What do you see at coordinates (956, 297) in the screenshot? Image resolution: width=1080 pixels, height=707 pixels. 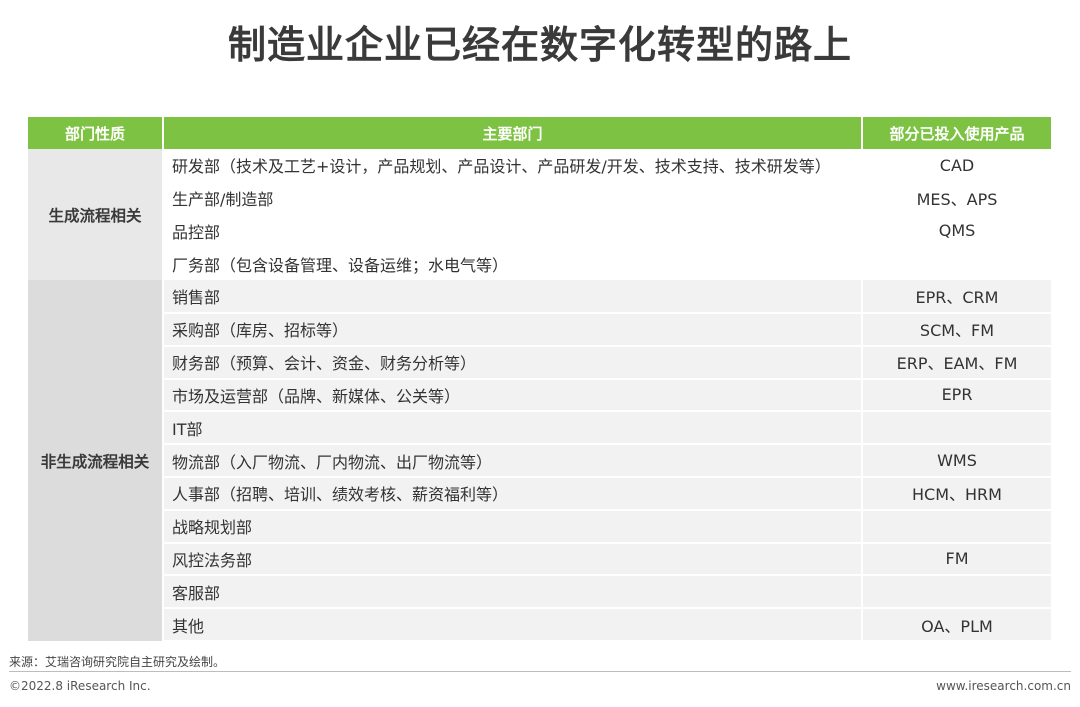 I see `products-cell: EPR、CRM` at bounding box center [956, 297].